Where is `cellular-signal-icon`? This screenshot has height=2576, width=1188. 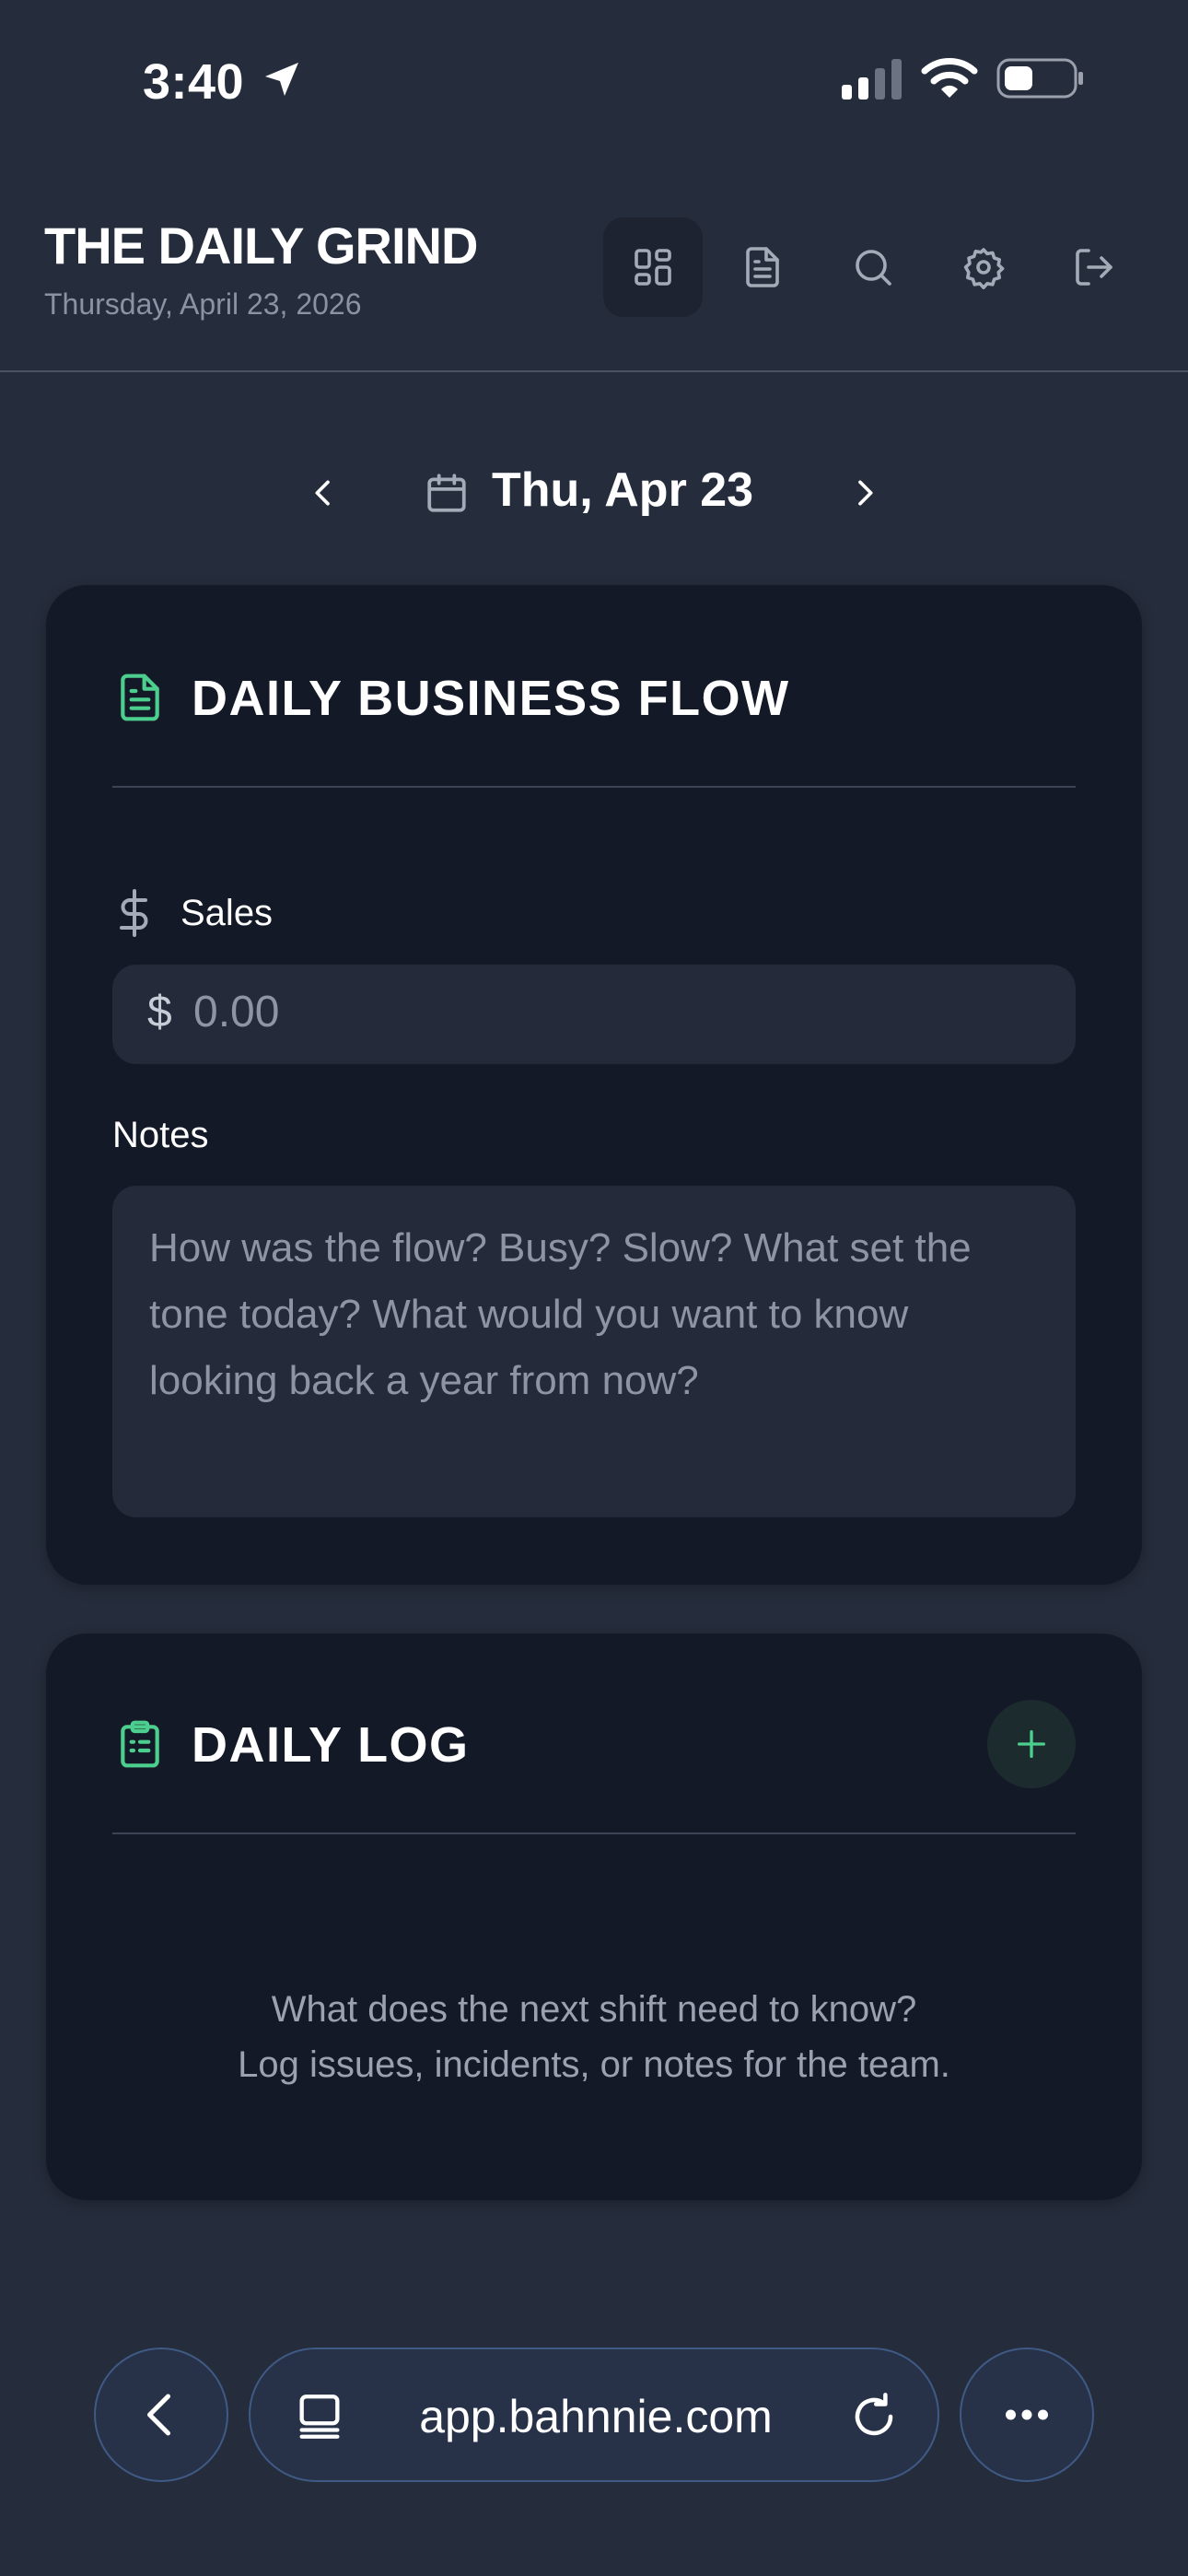 cellular-signal-icon is located at coordinates (872, 79).